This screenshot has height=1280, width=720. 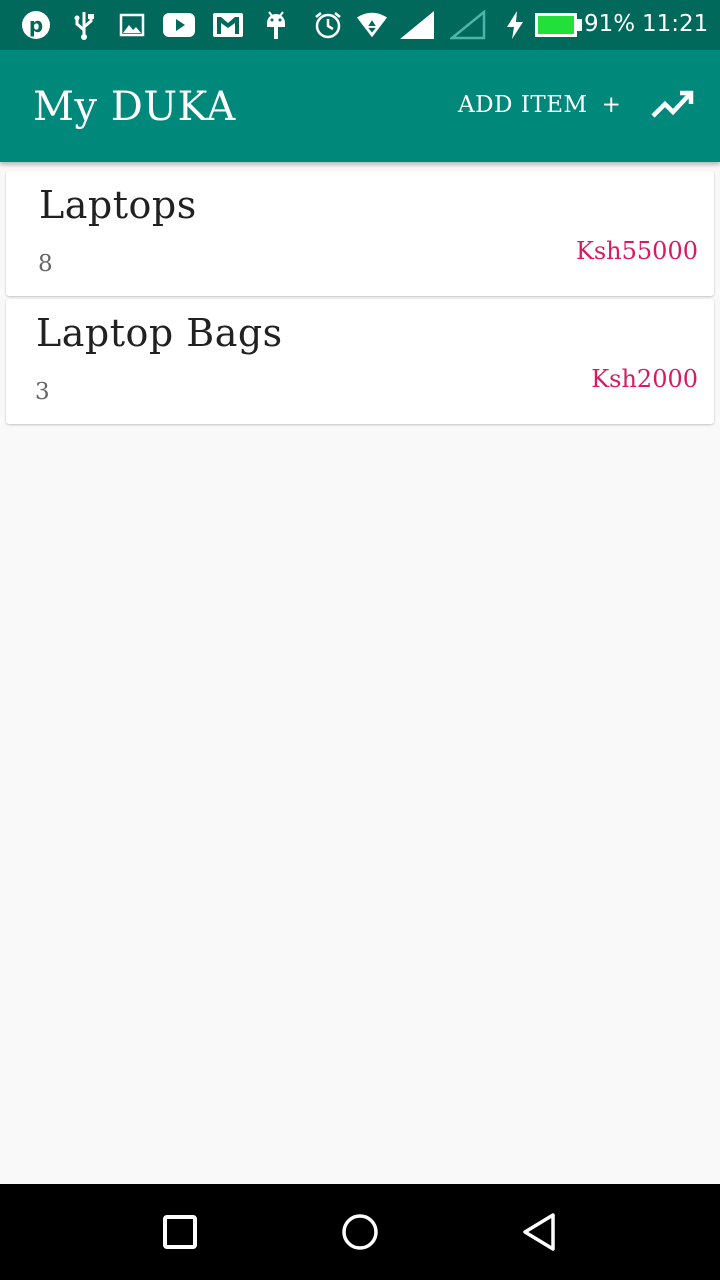 What do you see at coordinates (372, 25) in the screenshot?
I see `wifi-icon` at bounding box center [372, 25].